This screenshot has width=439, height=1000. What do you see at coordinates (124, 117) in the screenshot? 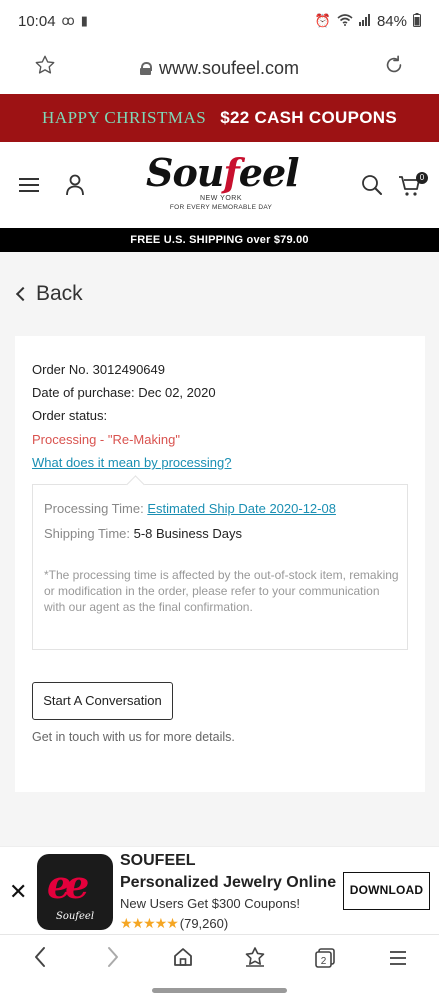
I see `promo-greeting: HAPPY CHRISTMAS` at bounding box center [124, 117].